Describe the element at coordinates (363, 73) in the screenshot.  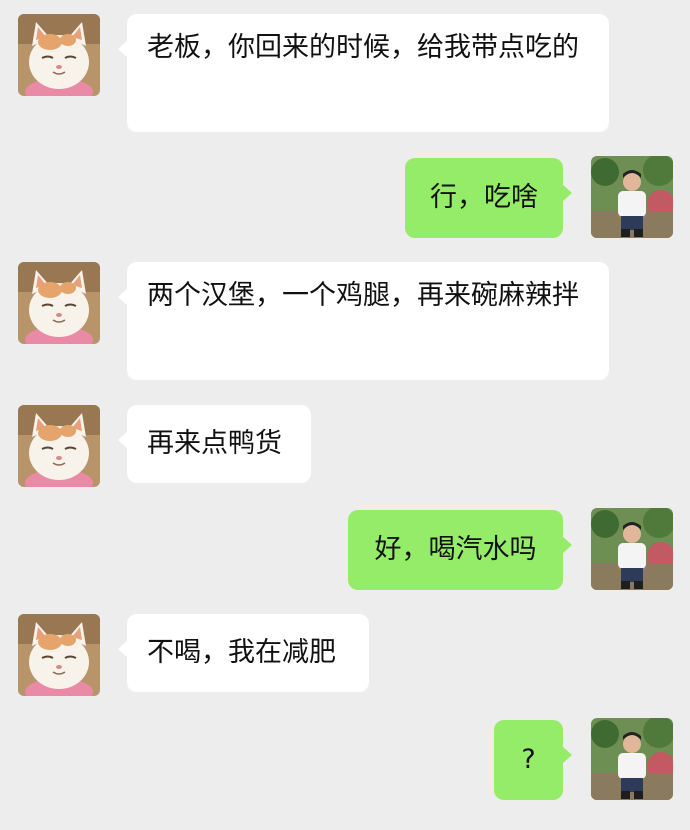
I see `message-bubble-incoming: 老板，你回来的时候，给我带点吃的` at that location.